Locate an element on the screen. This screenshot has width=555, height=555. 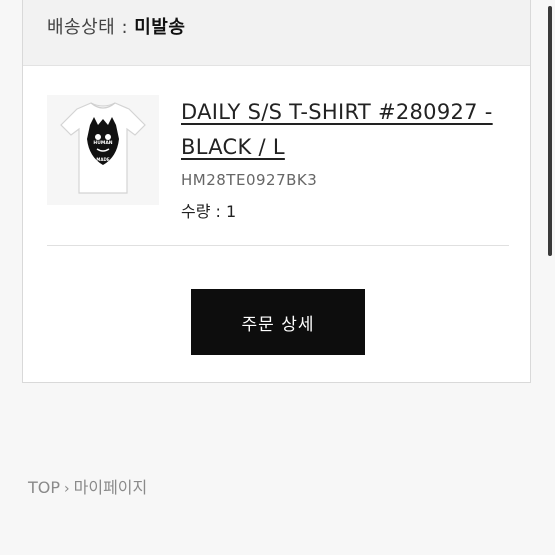
shipping-status: 배송상태 : 미발송 is located at coordinates (116, 26).